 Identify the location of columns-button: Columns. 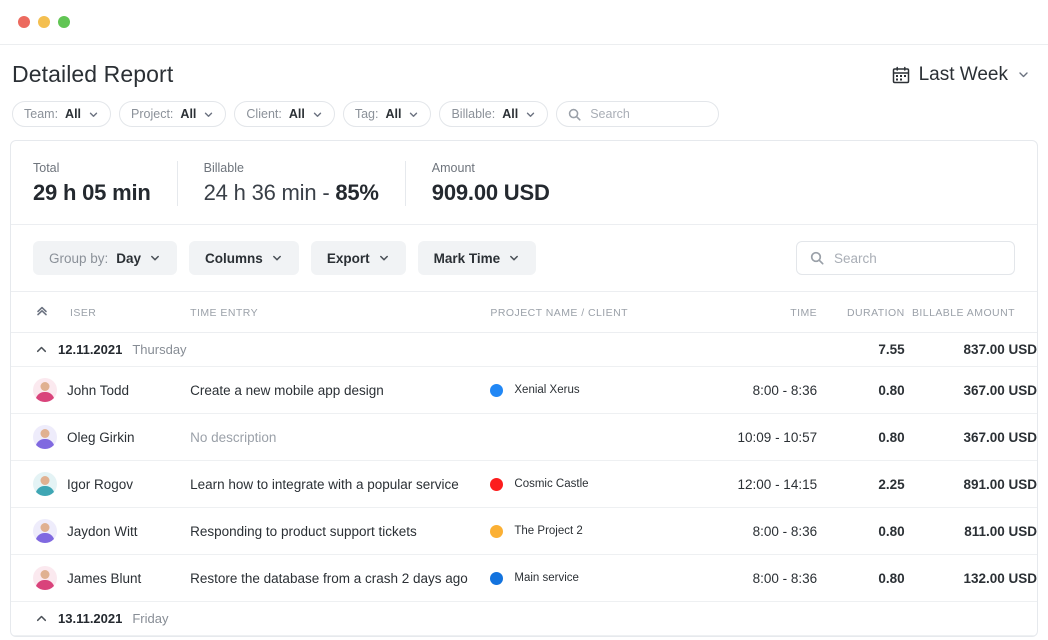
(244, 258).